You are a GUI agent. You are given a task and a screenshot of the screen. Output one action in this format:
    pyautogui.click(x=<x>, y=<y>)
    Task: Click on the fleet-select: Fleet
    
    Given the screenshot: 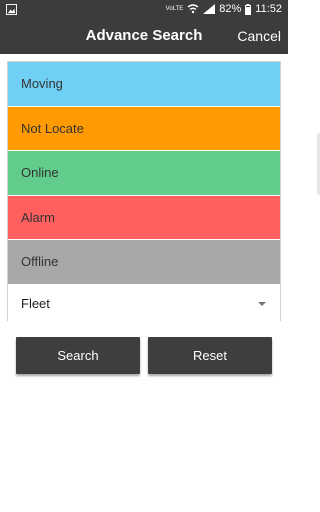 What is the action you would take?
    pyautogui.click(x=144, y=304)
    